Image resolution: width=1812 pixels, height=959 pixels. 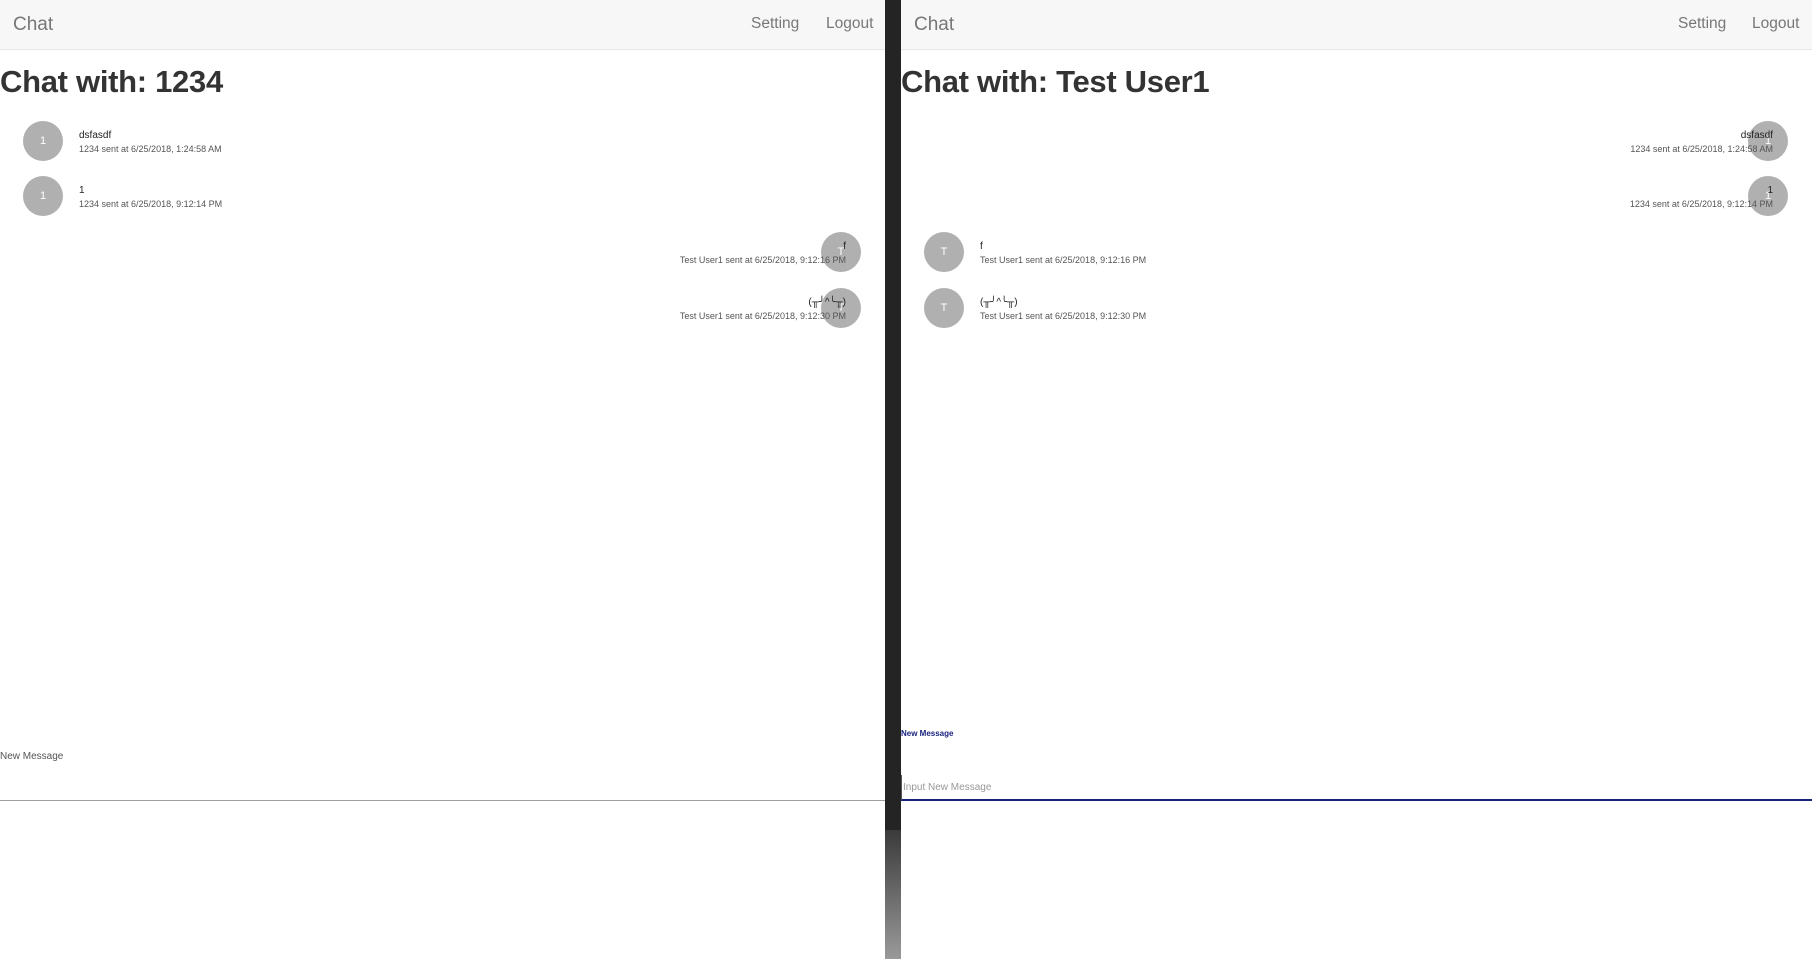 I want to click on page-title: Chat with: 1234, so click(x=111, y=81).